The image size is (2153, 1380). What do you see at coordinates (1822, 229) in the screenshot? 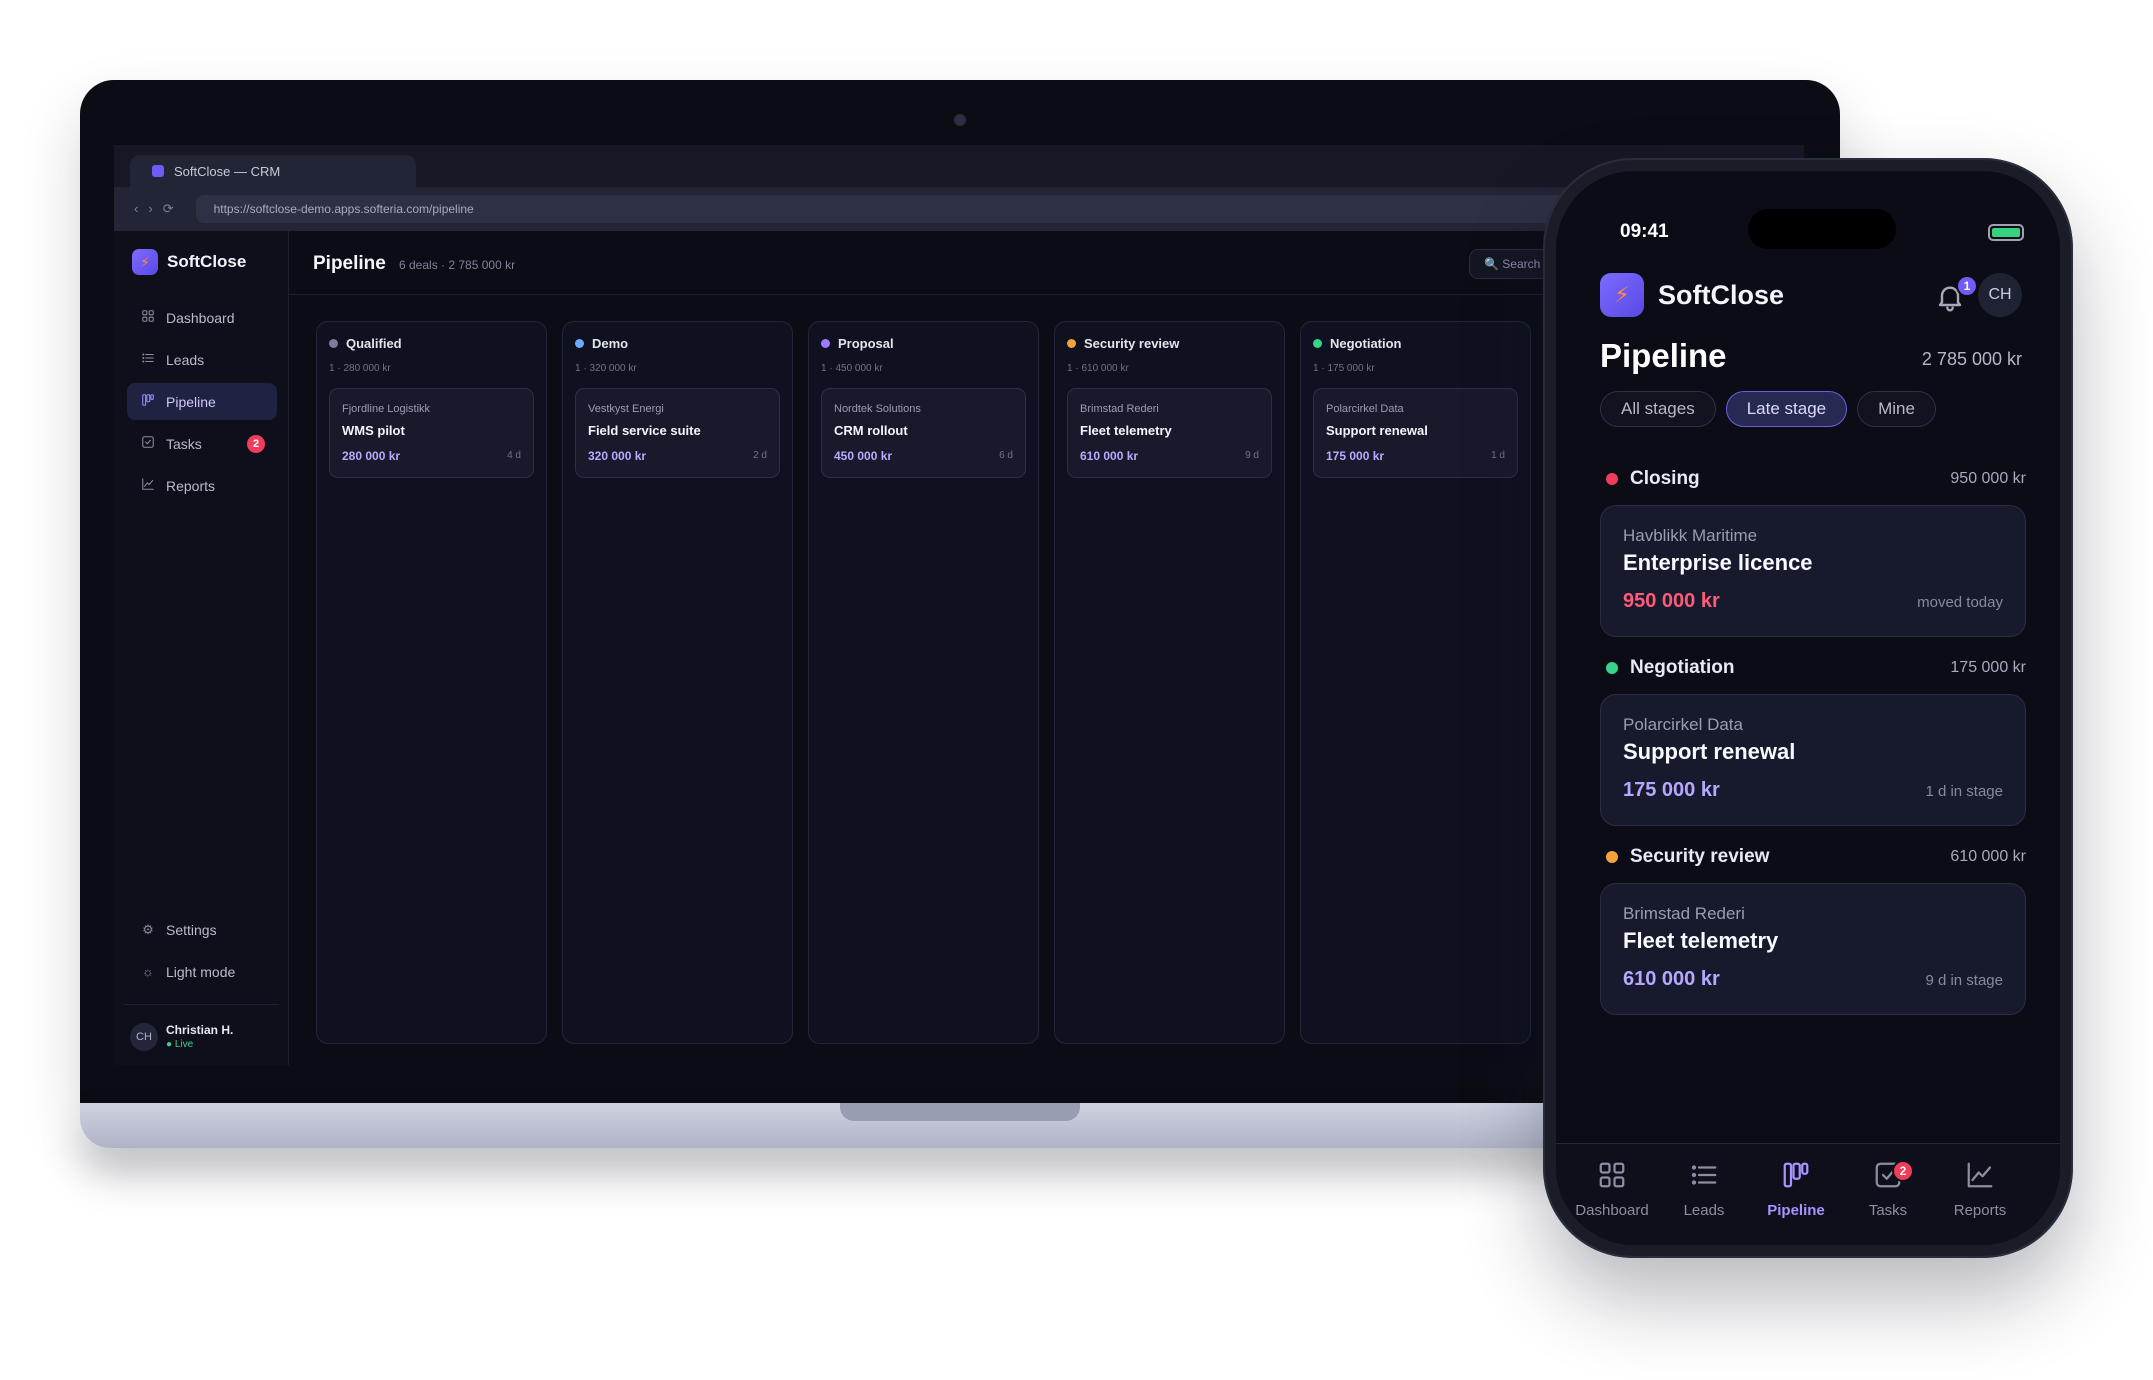
I see `dynamic-island` at bounding box center [1822, 229].